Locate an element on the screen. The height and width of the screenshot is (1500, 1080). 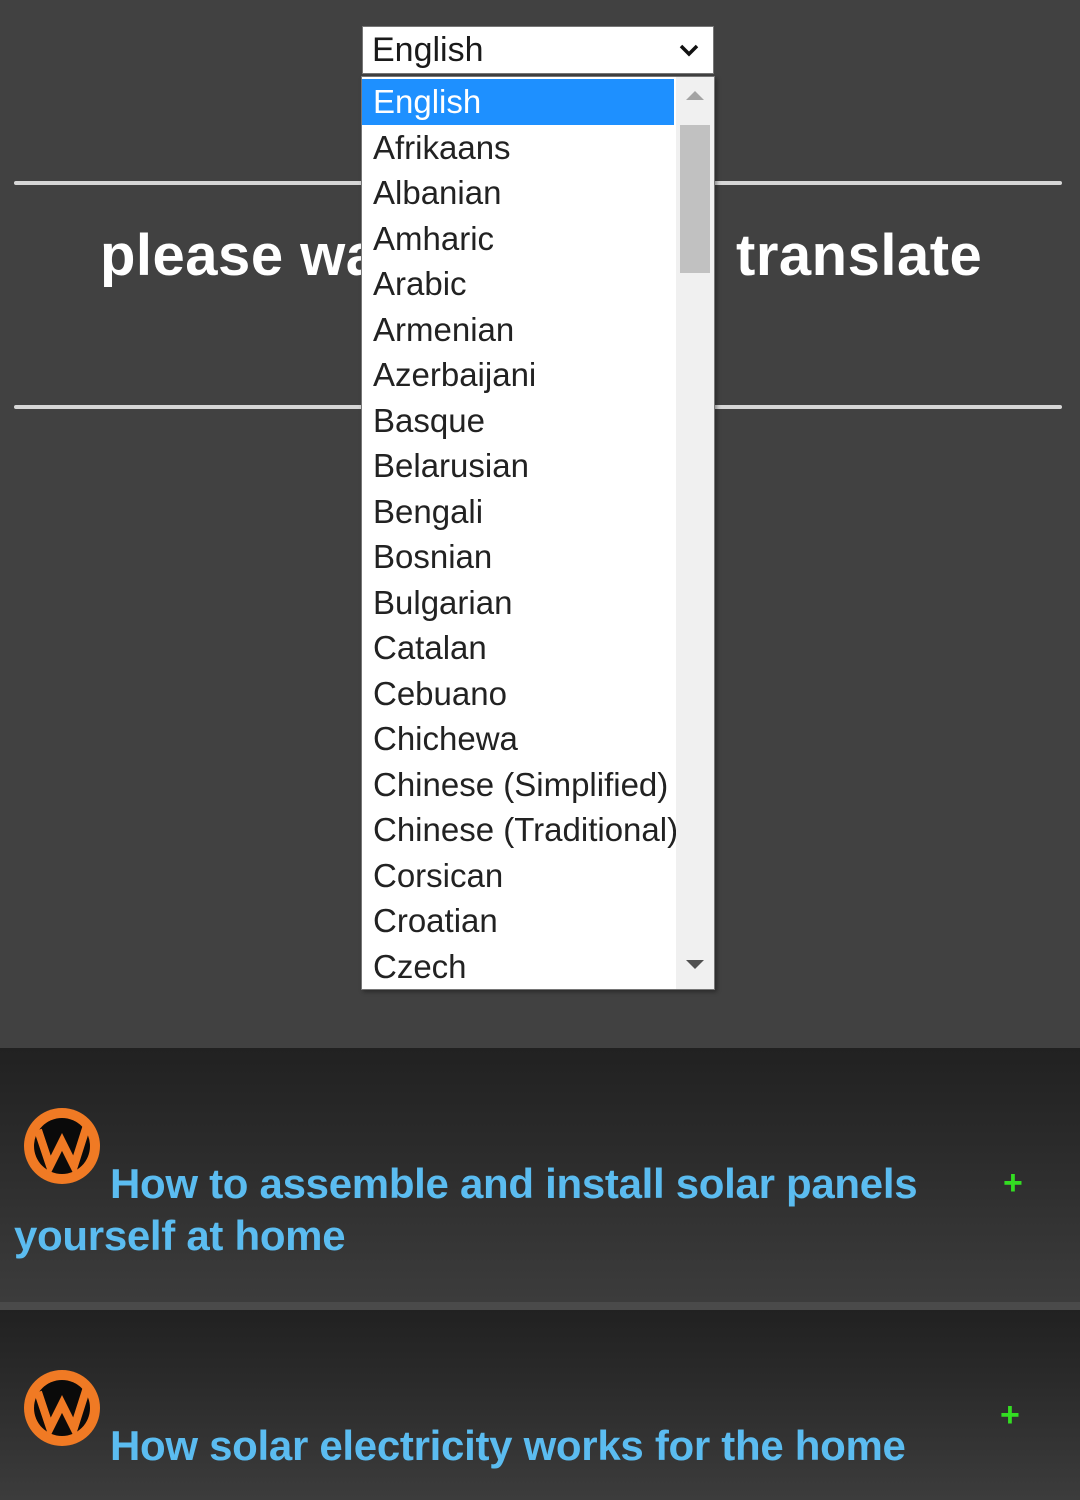
language-option: Azerbaijani is located at coordinates (518, 375).